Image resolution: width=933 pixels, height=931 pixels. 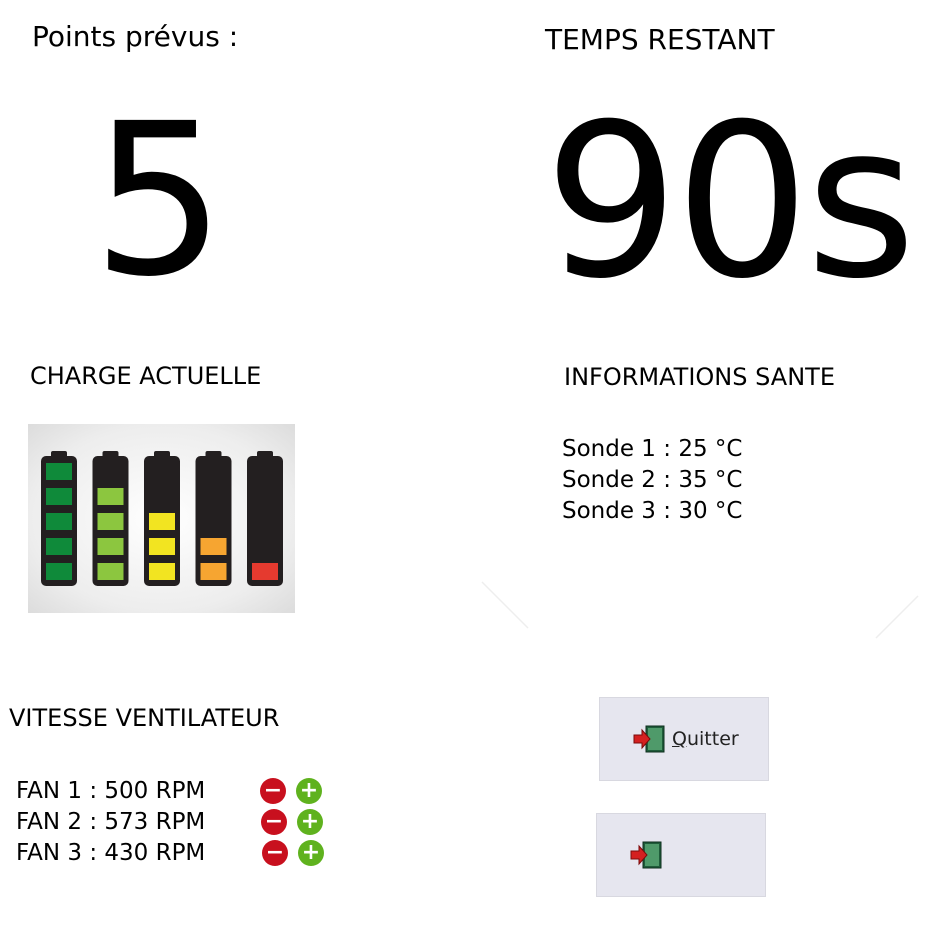 What do you see at coordinates (660, 39) in the screenshot?
I see `timer-label: TEMPS RESTANT` at bounding box center [660, 39].